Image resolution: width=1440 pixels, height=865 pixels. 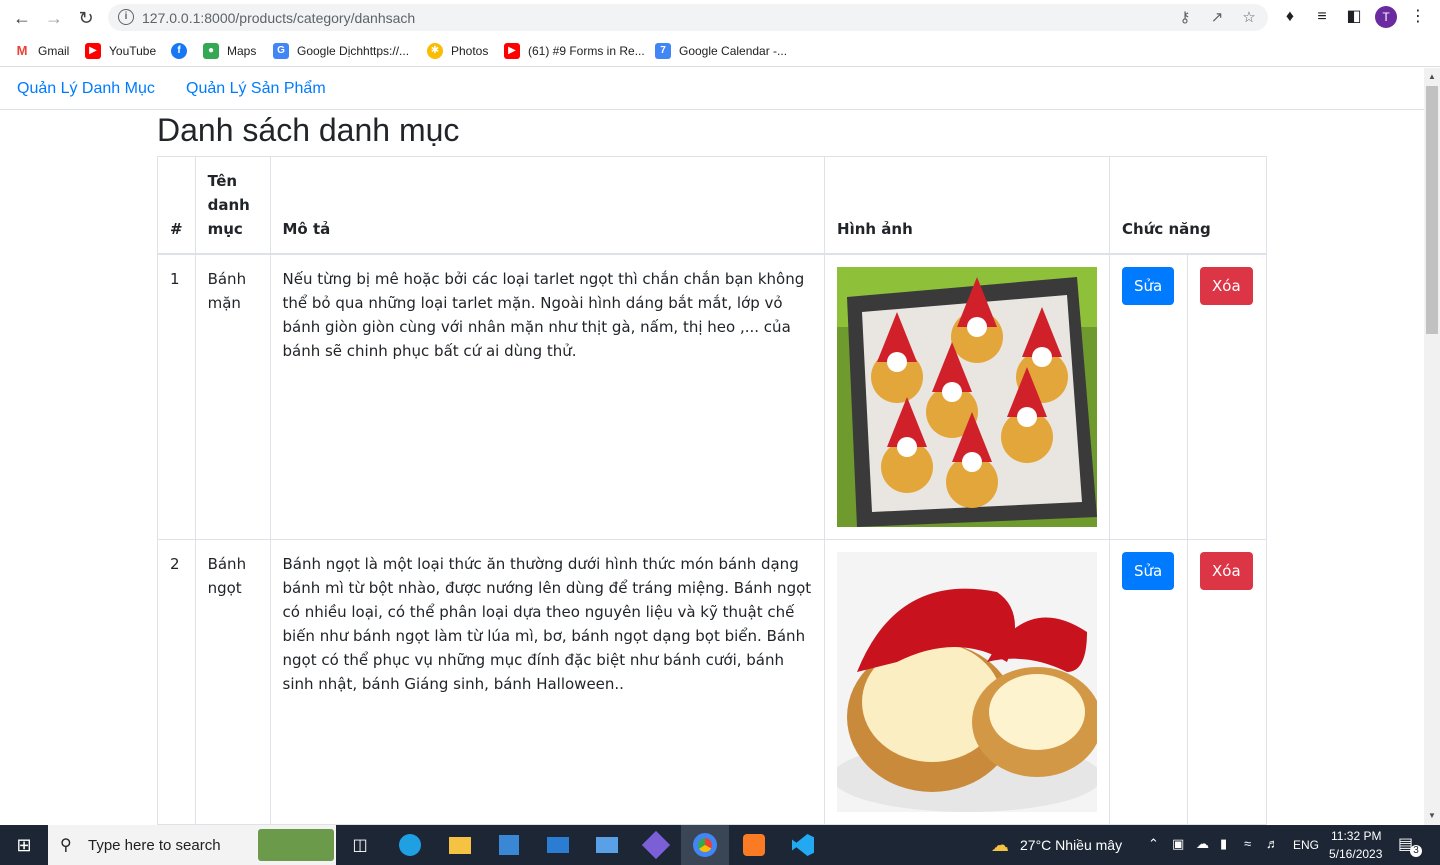 What do you see at coordinates (126, 17) in the screenshot?
I see `site-info-icon: i` at bounding box center [126, 17].